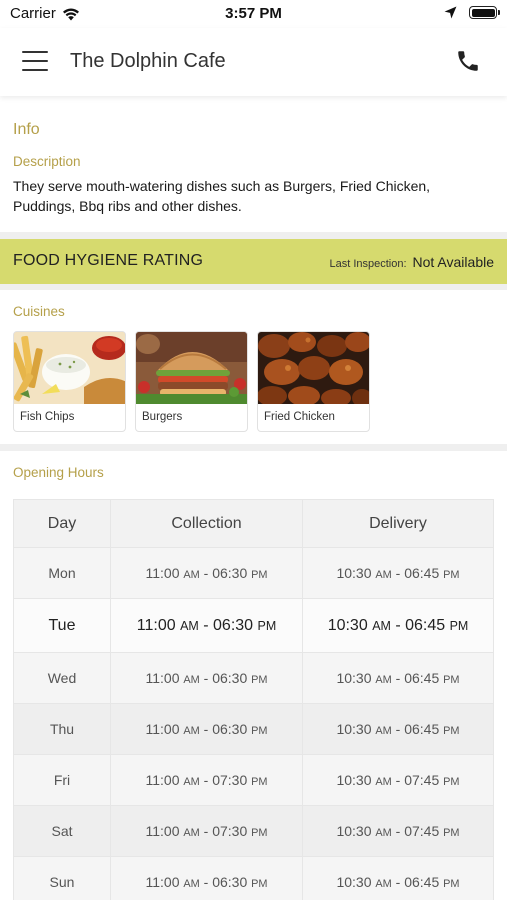  I want to click on header-delivery: Delivery, so click(398, 523).